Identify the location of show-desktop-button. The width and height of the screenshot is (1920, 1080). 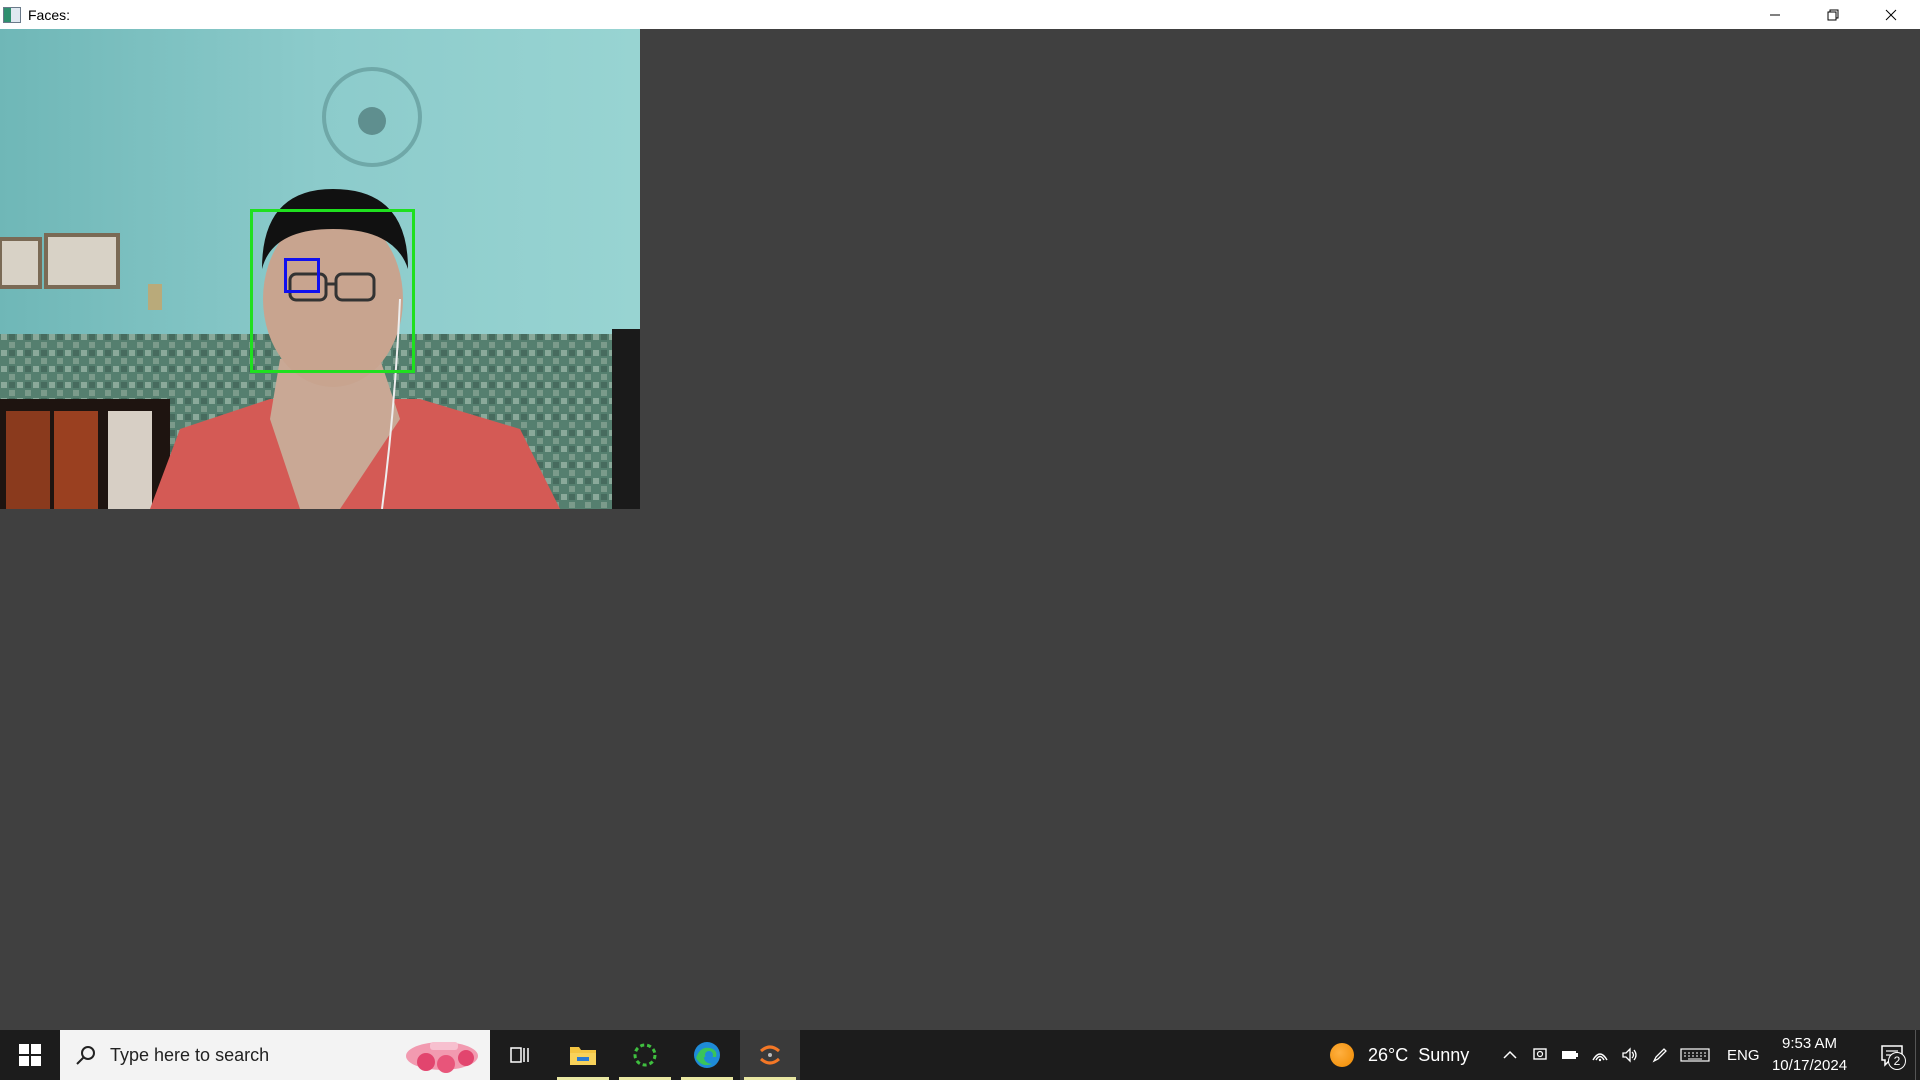
(1917, 1055).